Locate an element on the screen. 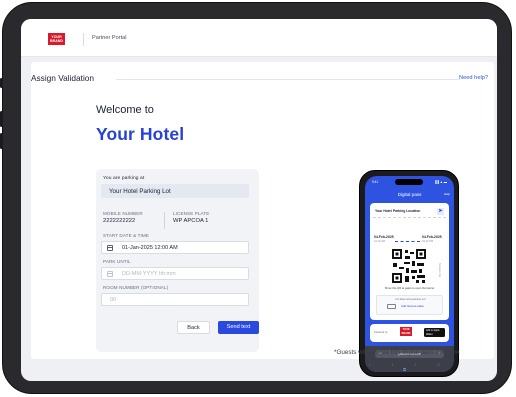 The width and height of the screenshot is (516, 397). pass-start-time: 10:10 AM is located at coordinates (379, 241).